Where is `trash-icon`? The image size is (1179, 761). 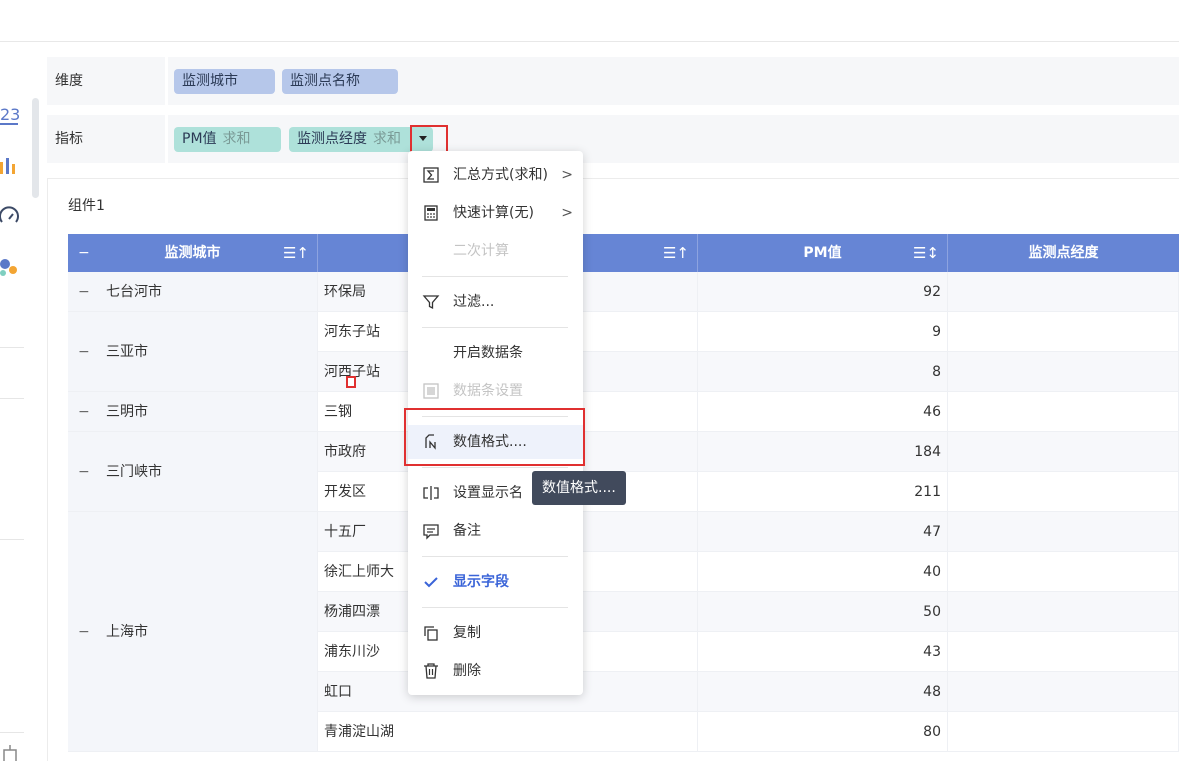 trash-icon is located at coordinates (431, 671).